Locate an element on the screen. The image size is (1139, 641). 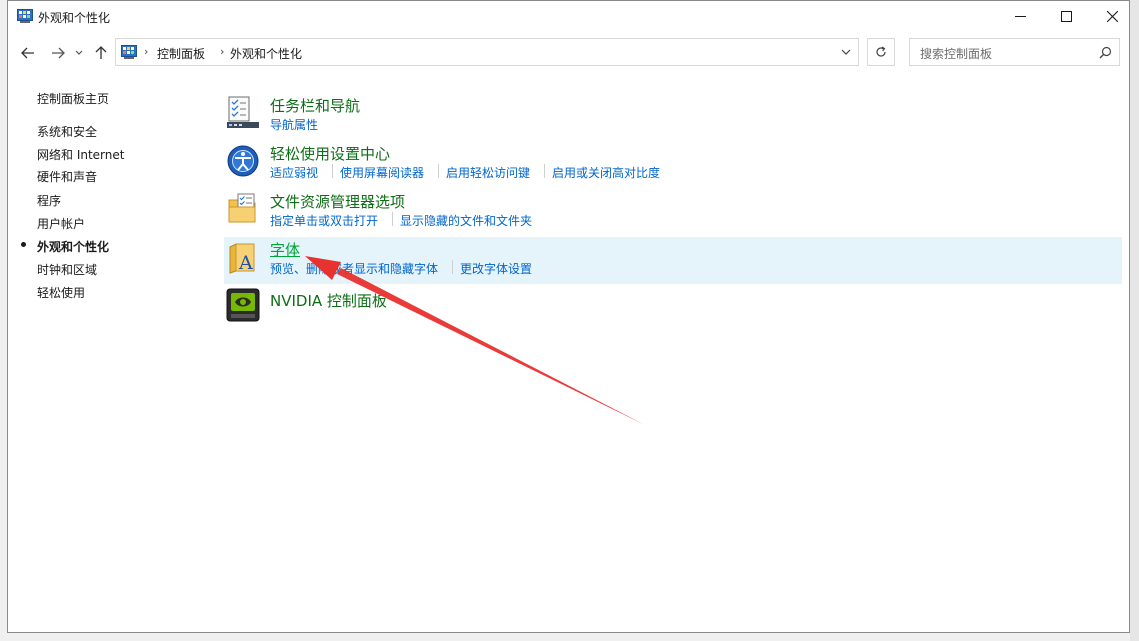
close-button is located at coordinates (1112, 16).